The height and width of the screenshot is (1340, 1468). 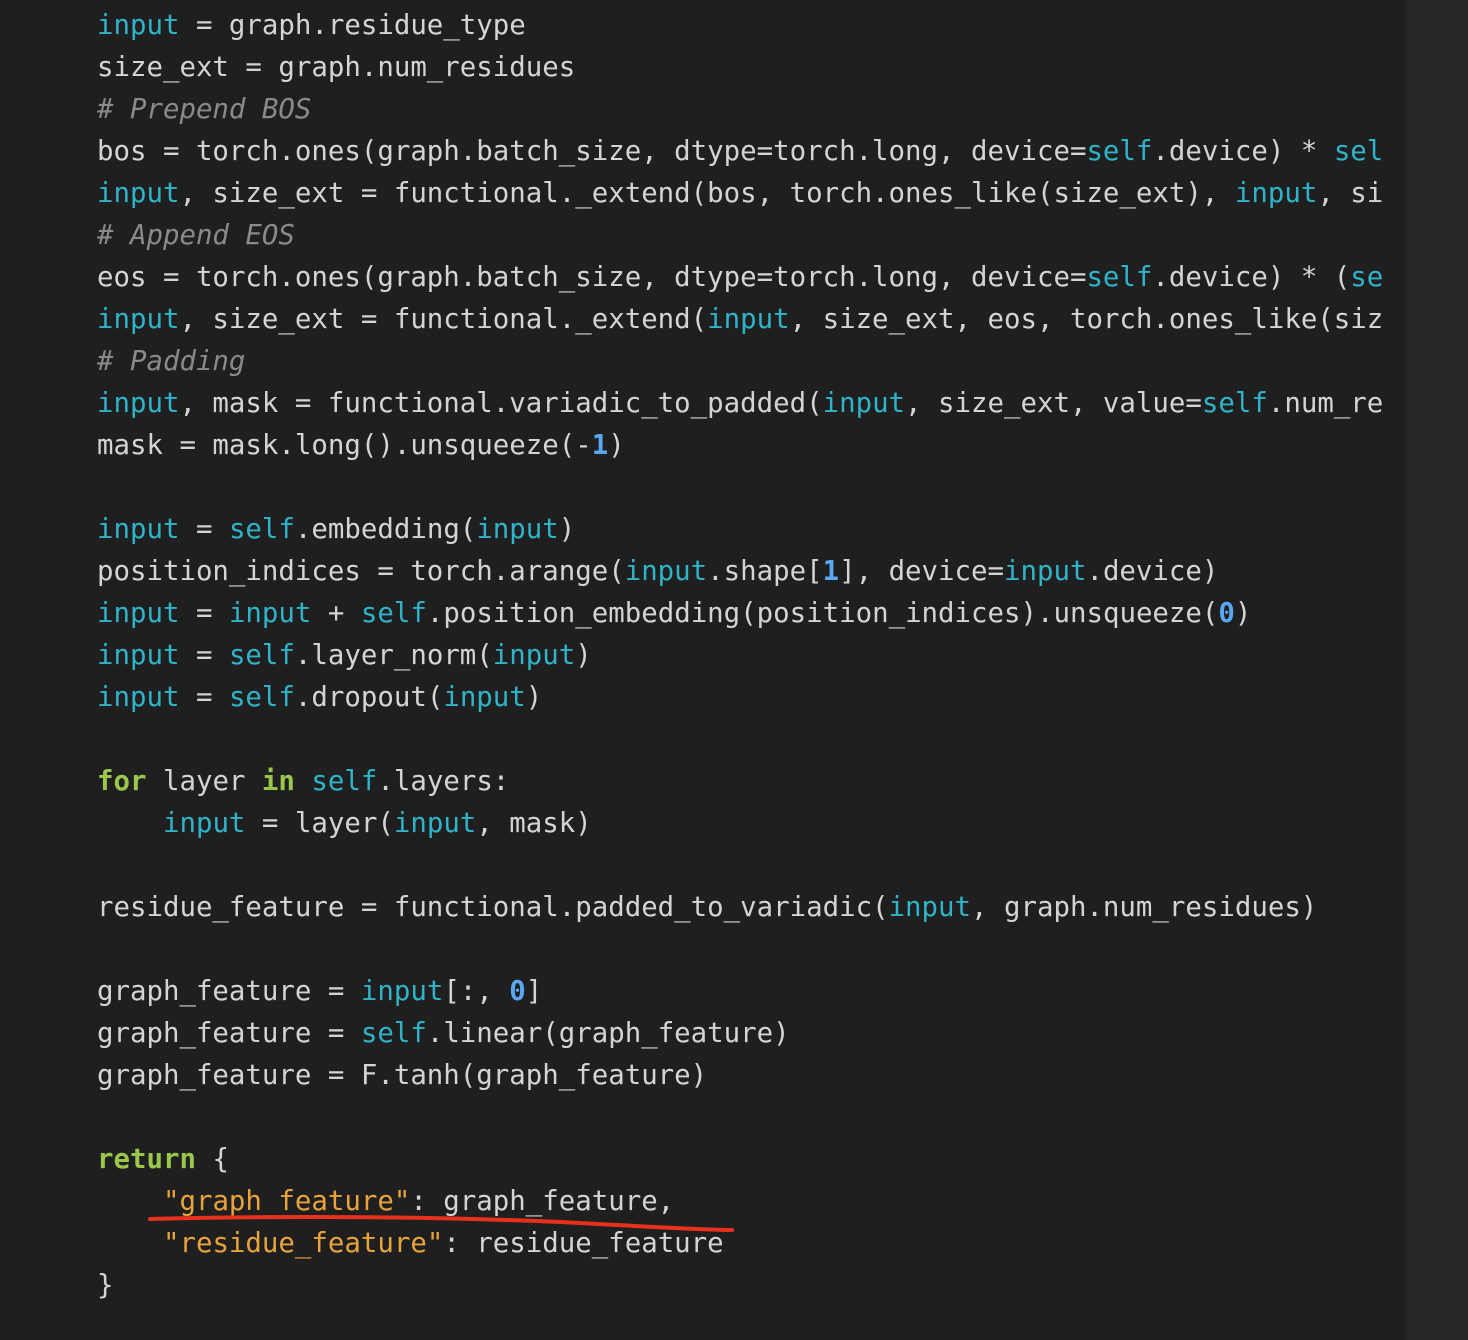 I want to click on code-line: # Padding, so click(x=751, y=362).